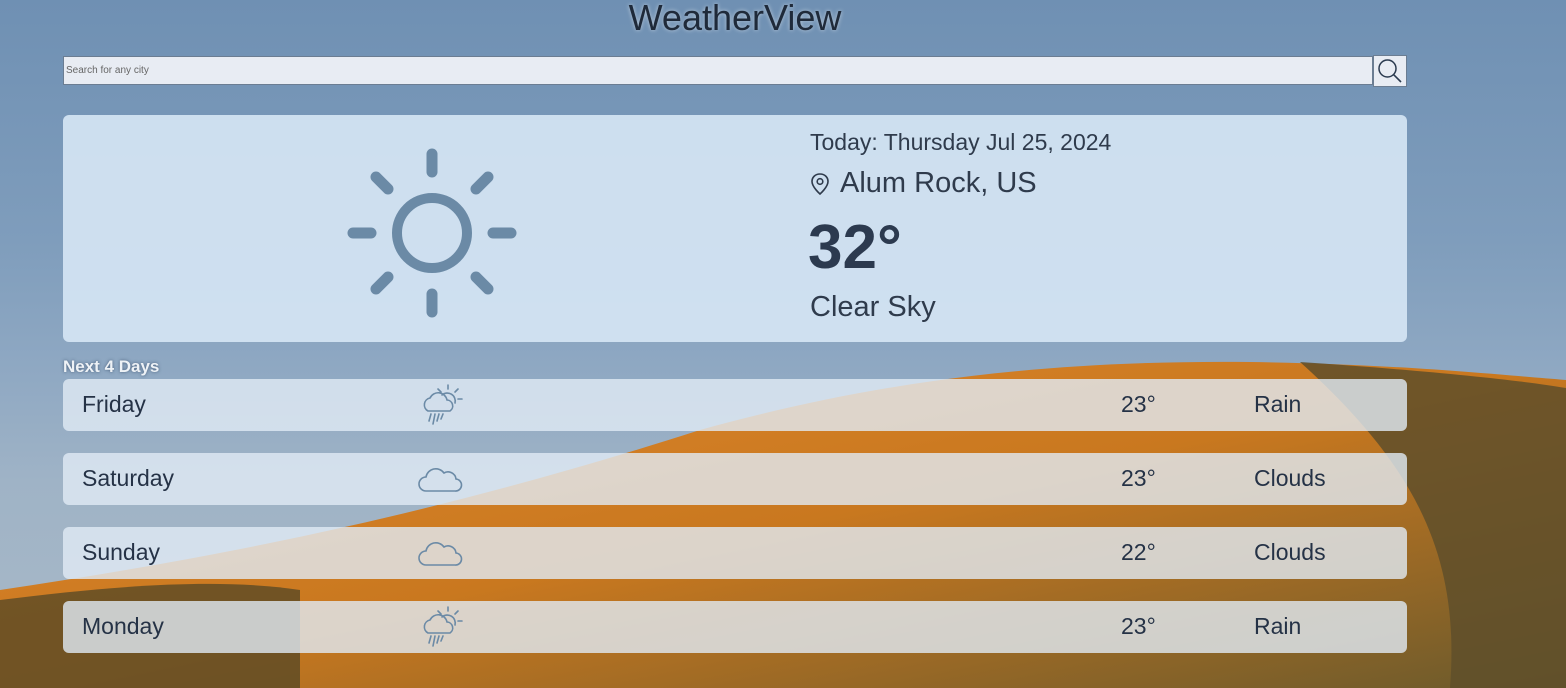 The image size is (1566, 688). What do you see at coordinates (114, 404) in the screenshot?
I see `forecast-day: Friday` at bounding box center [114, 404].